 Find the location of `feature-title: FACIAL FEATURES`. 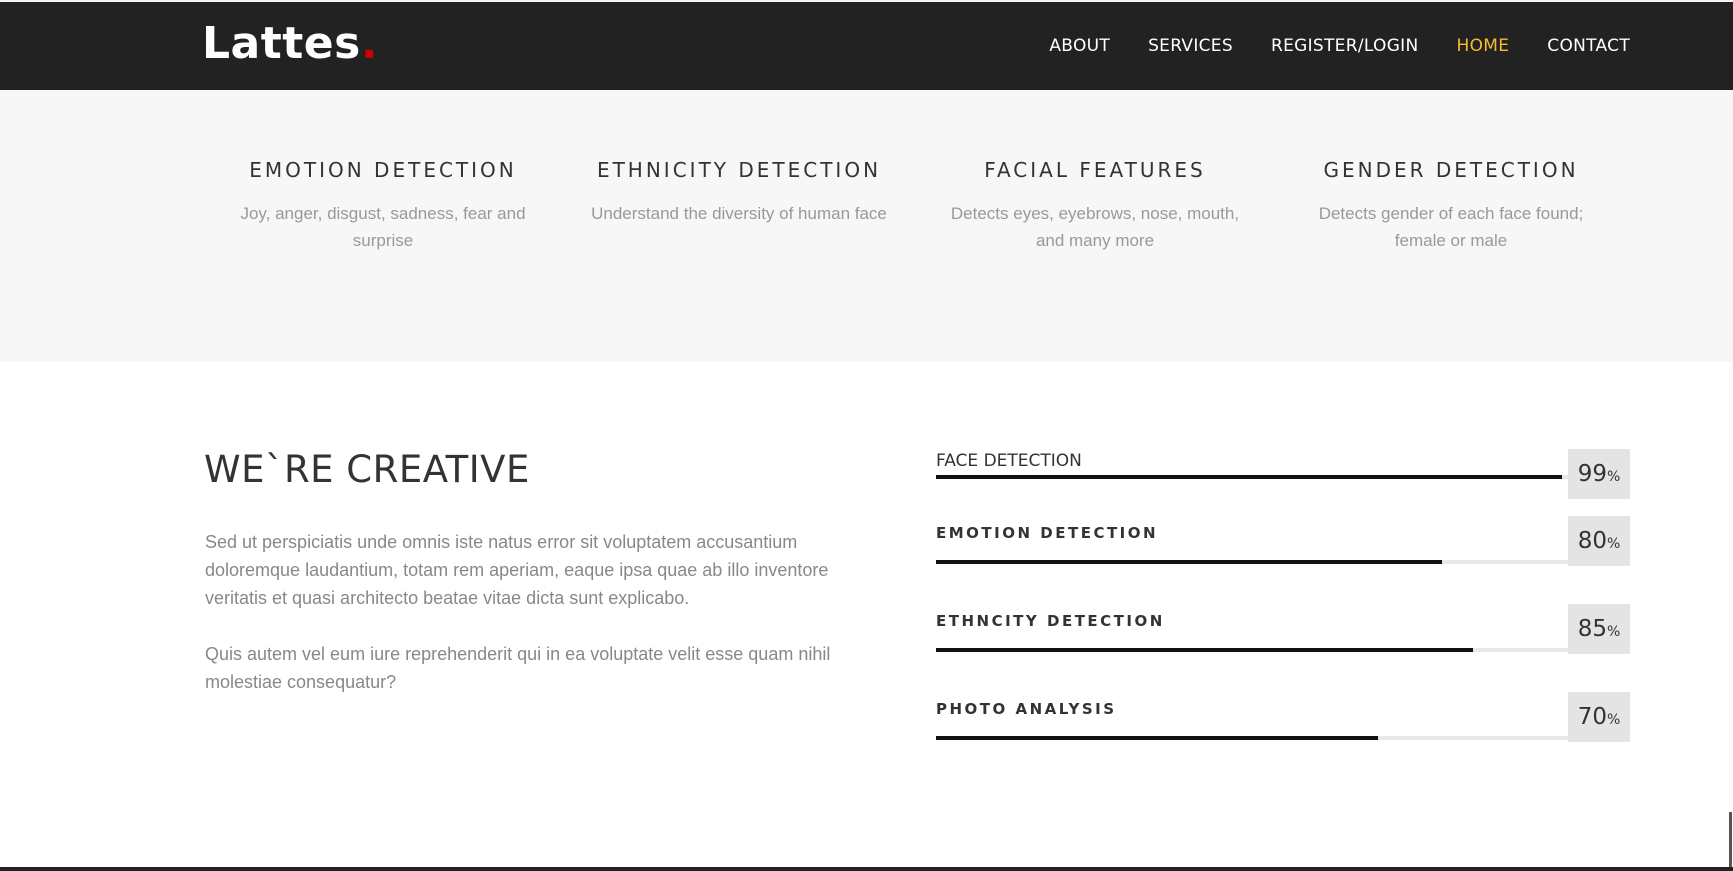

feature-title: FACIAL FEATURES is located at coordinates (1095, 170).